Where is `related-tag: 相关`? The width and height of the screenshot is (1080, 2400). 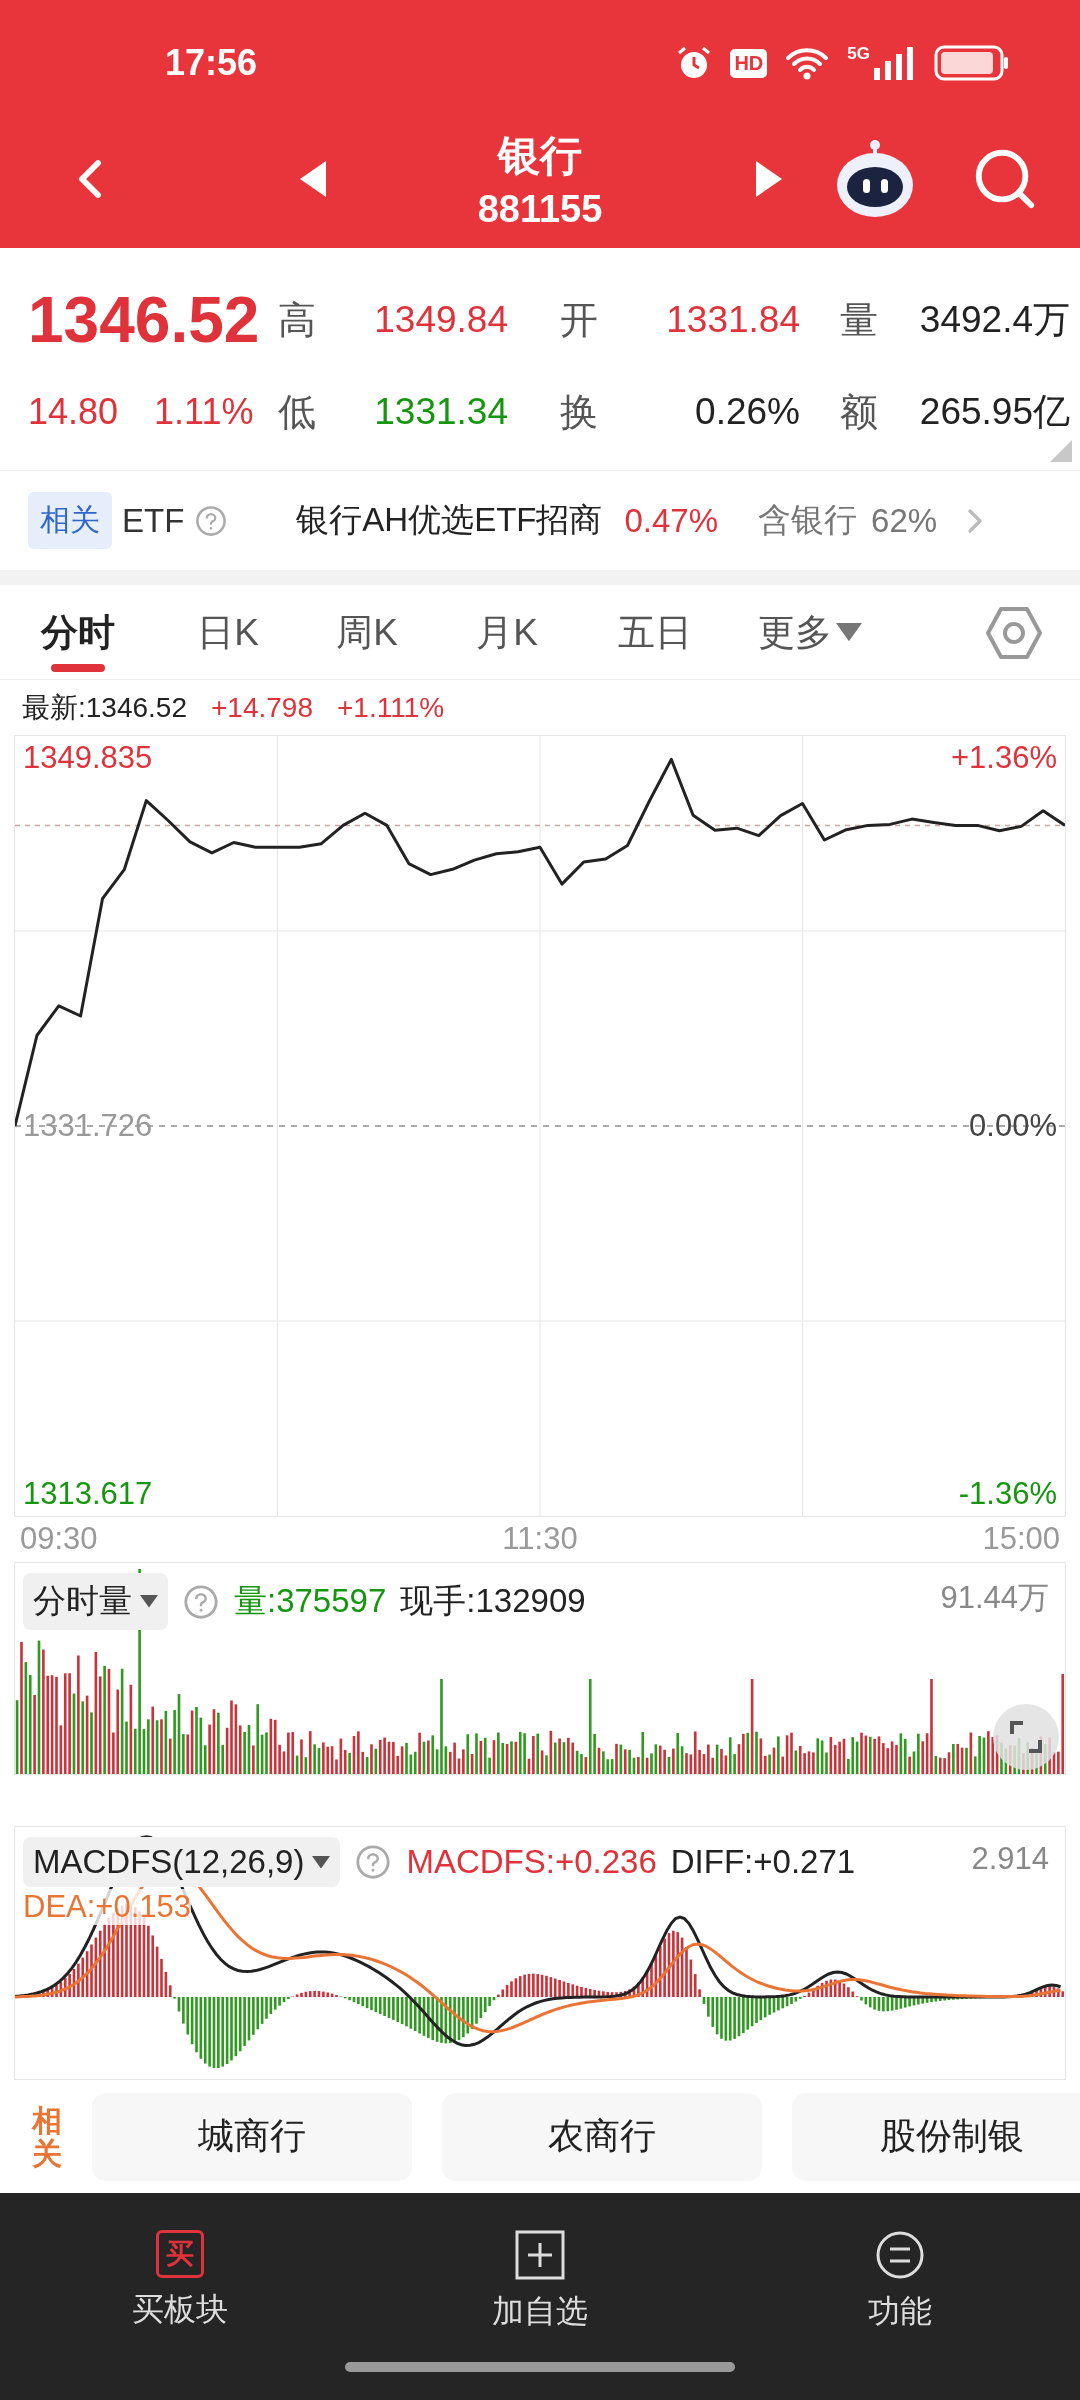
related-tag: 相关 is located at coordinates (70, 520).